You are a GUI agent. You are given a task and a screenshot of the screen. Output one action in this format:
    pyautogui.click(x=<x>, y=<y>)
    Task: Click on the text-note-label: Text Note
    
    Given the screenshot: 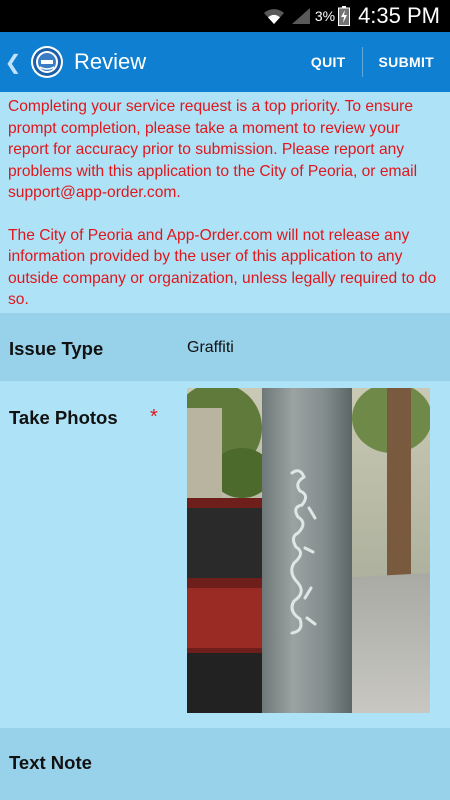 What is the action you would take?
    pyautogui.click(x=50, y=762)
    